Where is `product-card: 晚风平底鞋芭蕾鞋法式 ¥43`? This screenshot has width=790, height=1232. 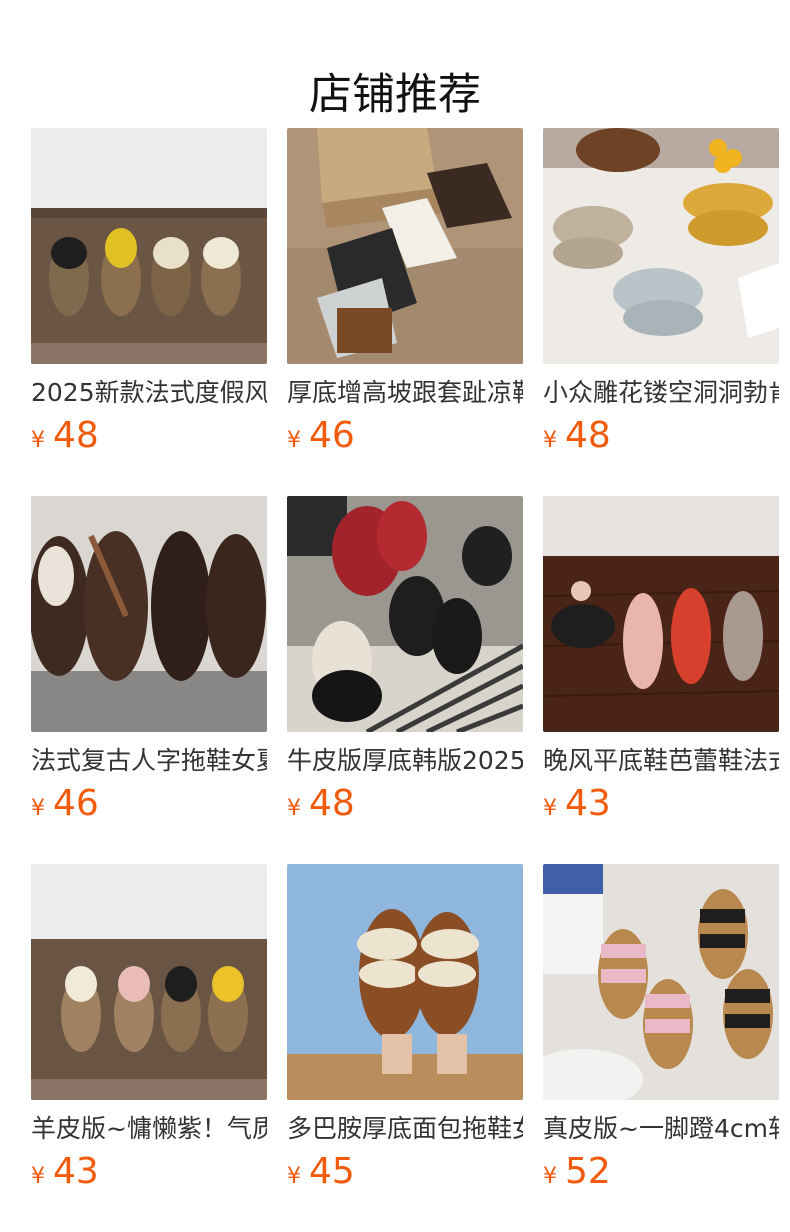 product-card: 晚风平底鞋芭蕾鞋法式 ¥43 is located at coordinates (661, 680).